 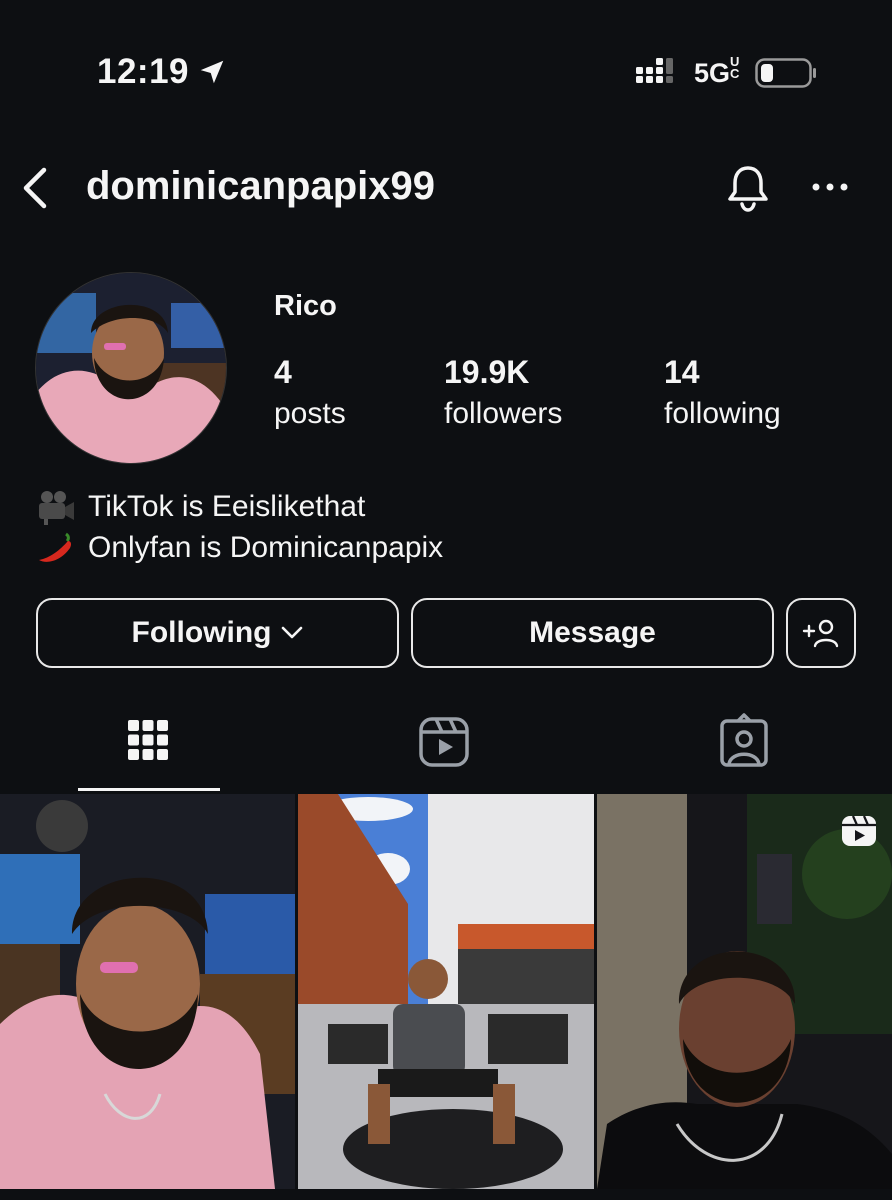 I want to click on active-tab-indicator, so click(x=149, y=789).